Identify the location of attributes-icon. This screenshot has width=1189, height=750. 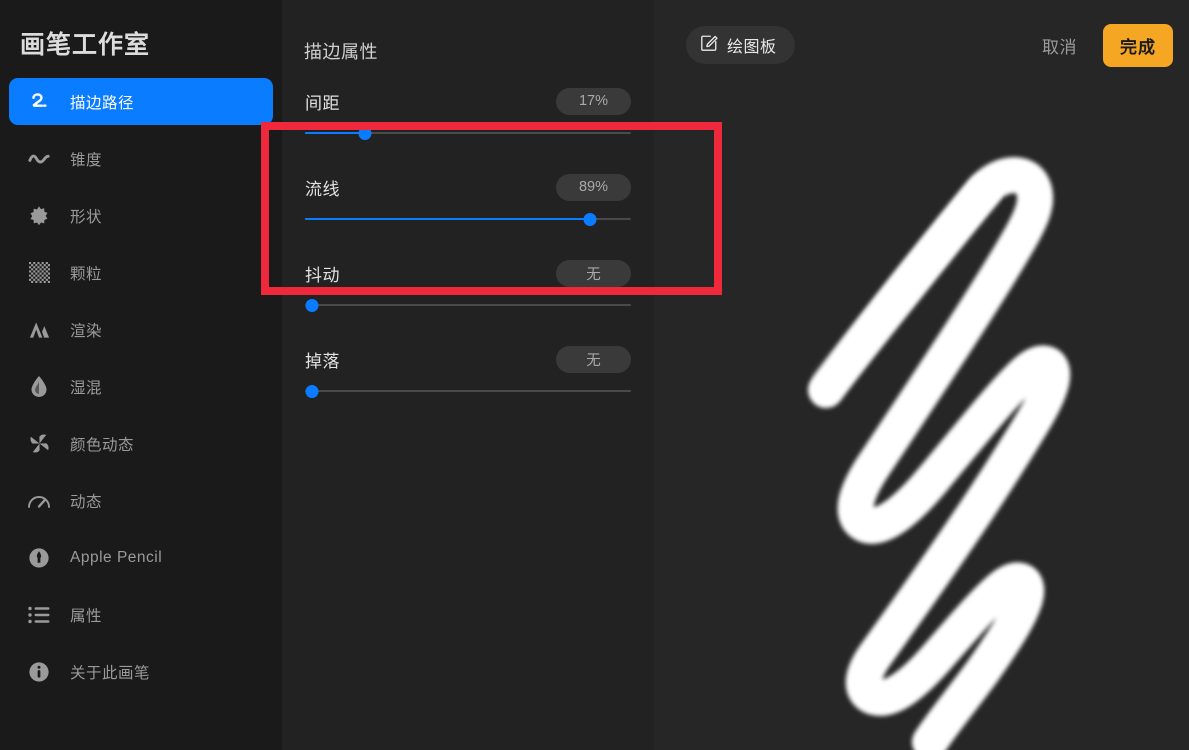
(39, 615).